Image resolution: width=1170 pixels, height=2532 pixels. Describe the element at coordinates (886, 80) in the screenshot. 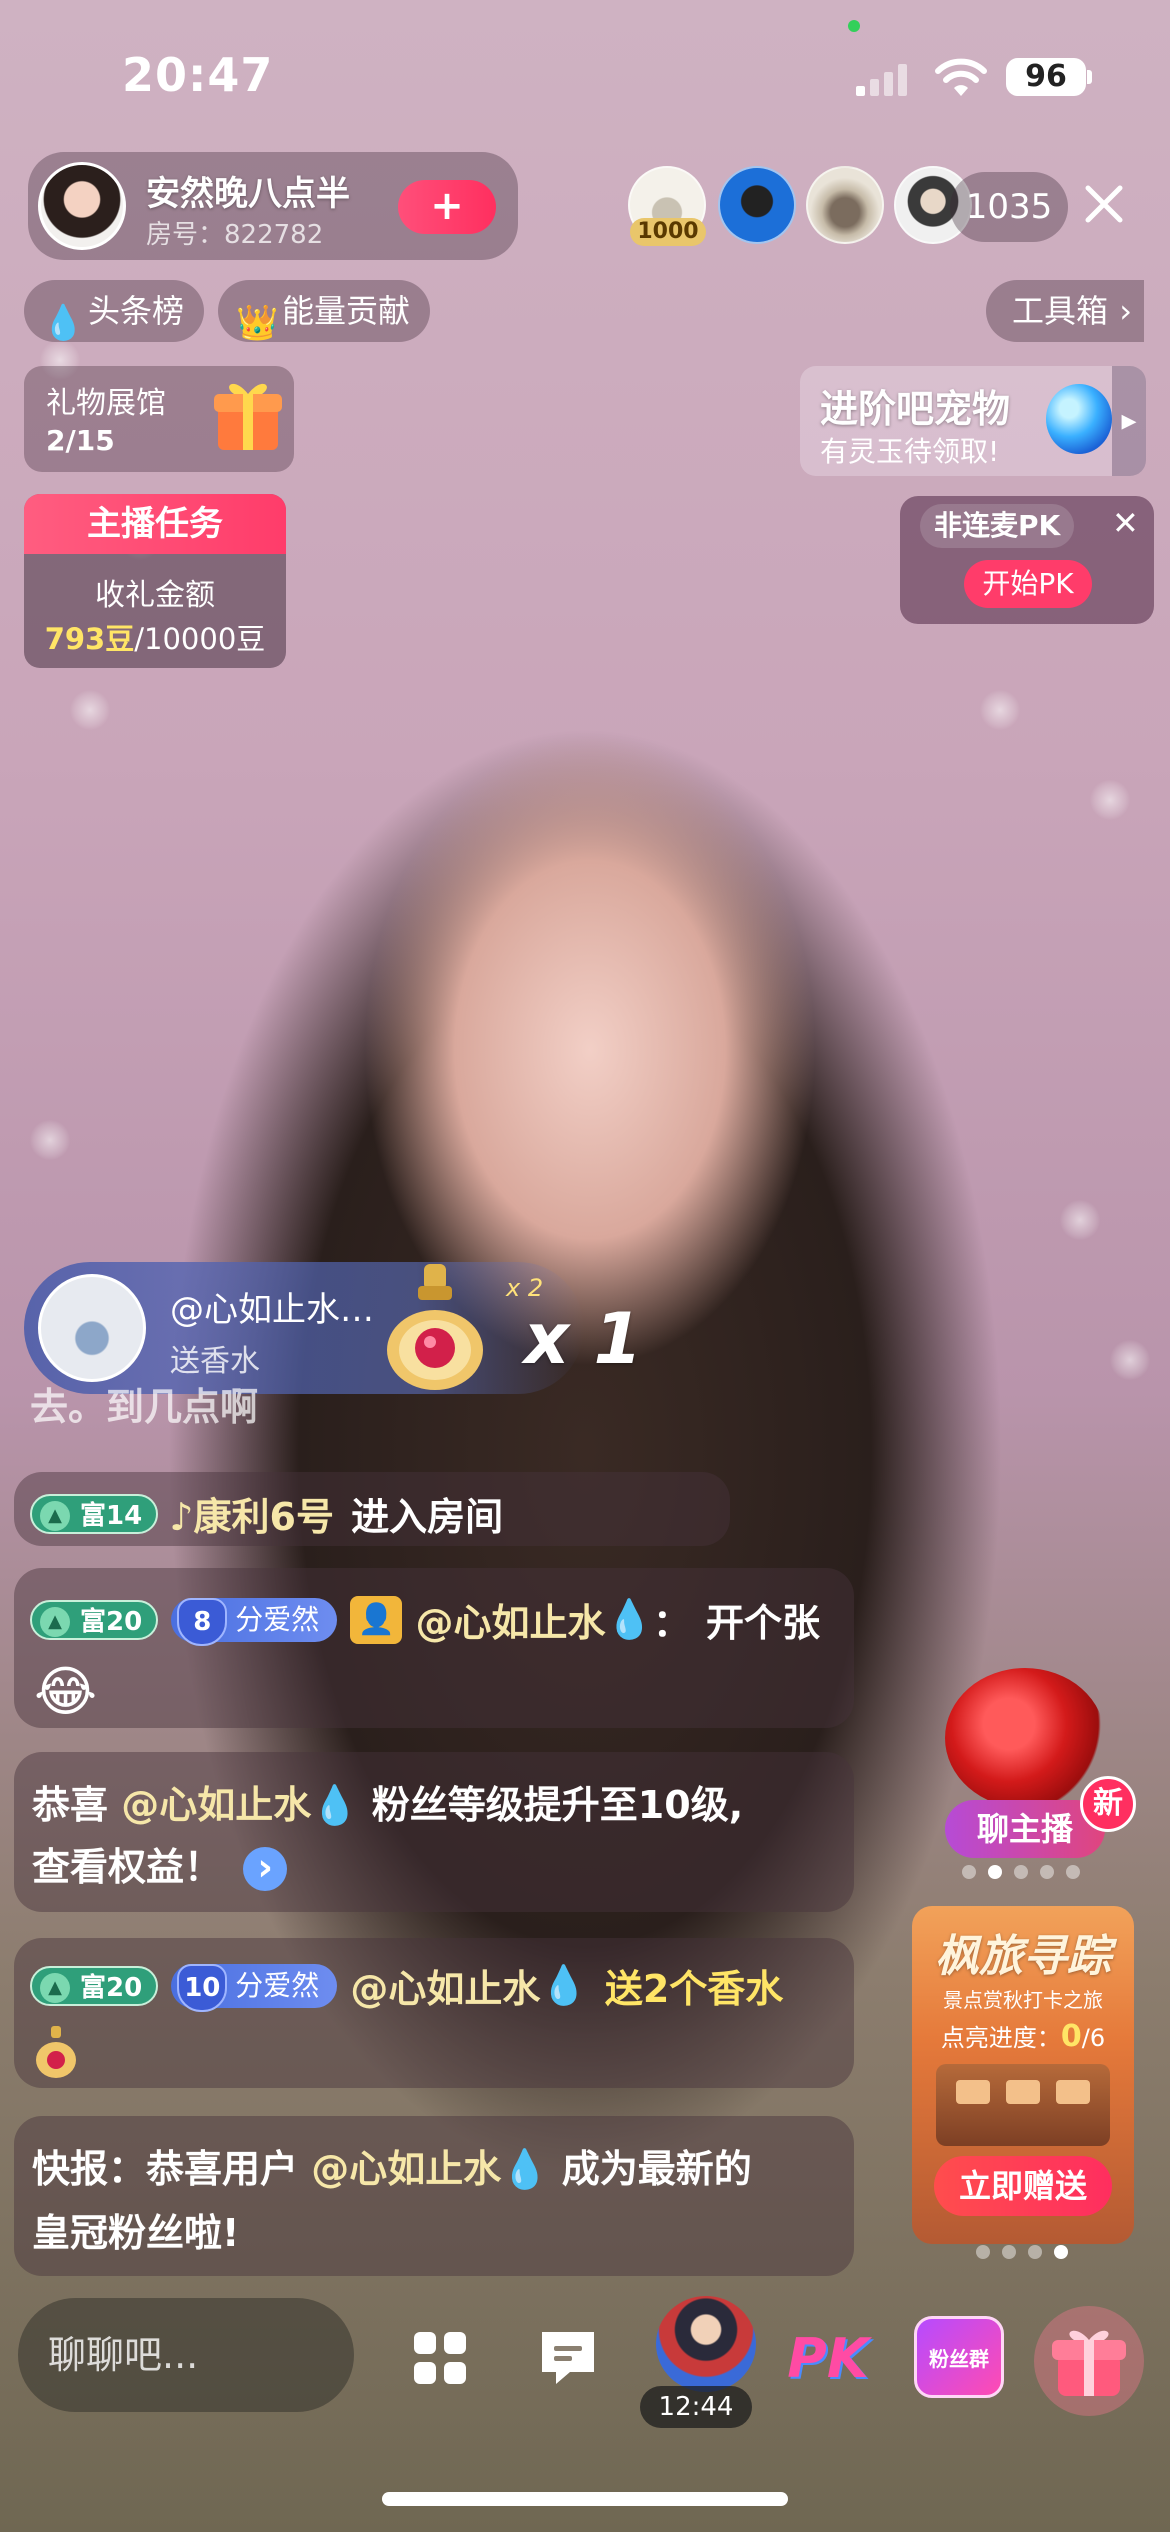

I see `signal-icon` at that location.